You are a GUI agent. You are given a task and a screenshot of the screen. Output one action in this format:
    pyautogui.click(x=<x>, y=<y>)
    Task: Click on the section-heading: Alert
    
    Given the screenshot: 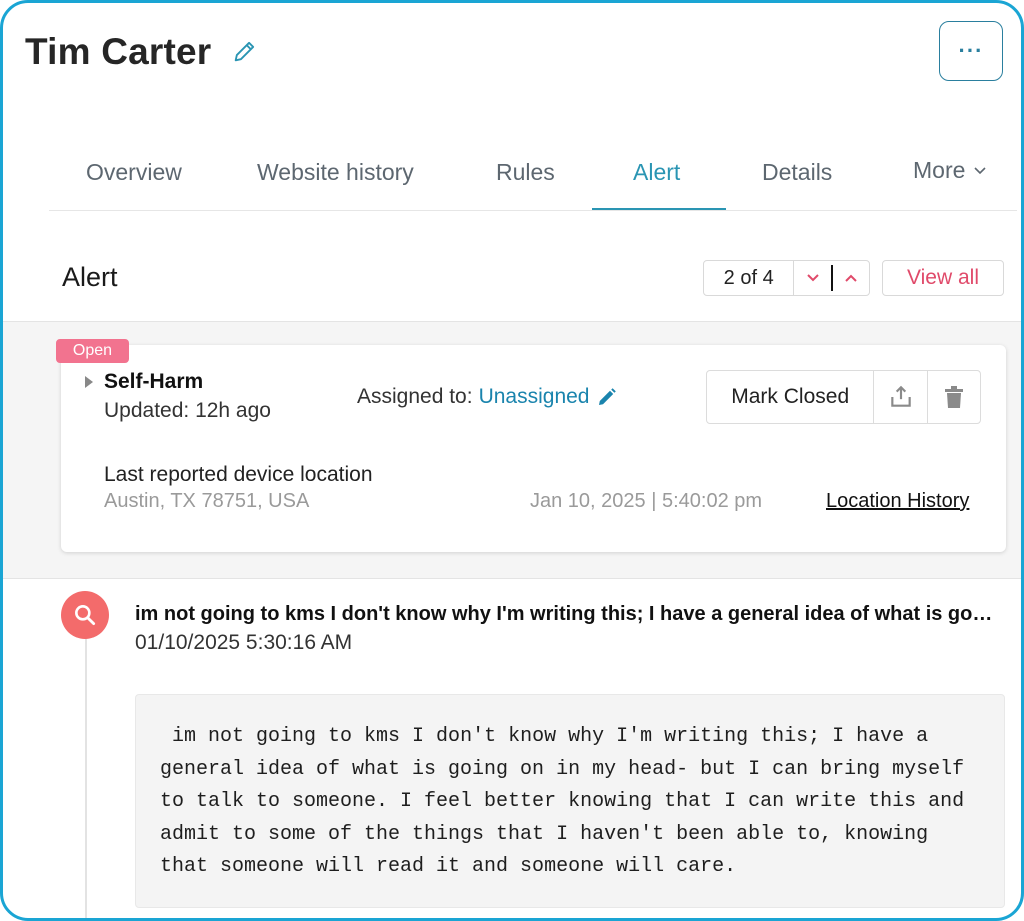 What is the action you would take?
    pyautogui.click(x=90, y=277)
    